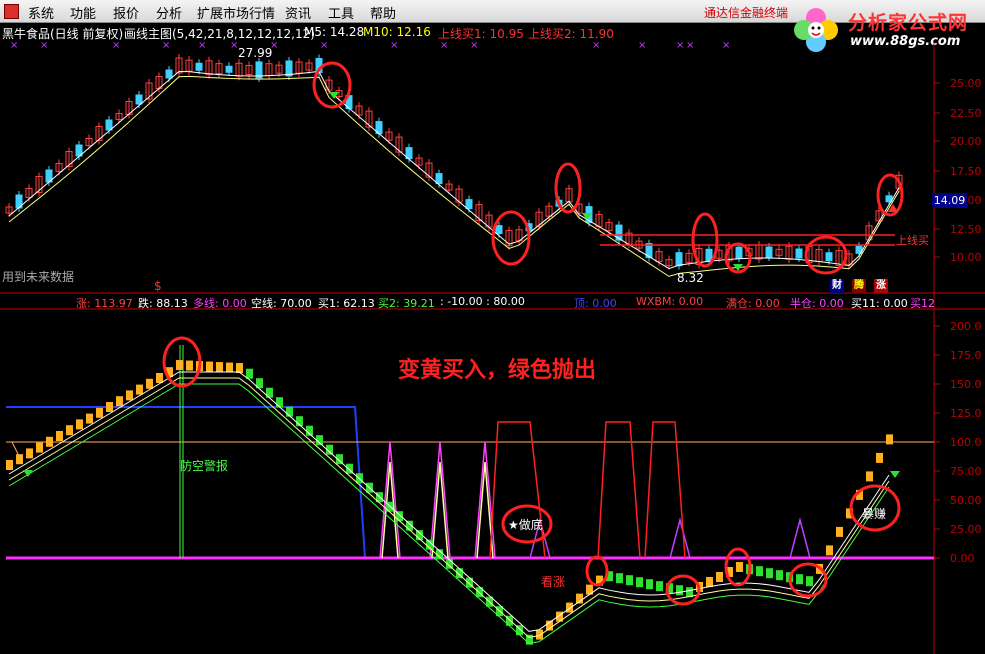  What do you see at coordinates (482, 301) in the screenshot?
I see `indicator-value: : -10.00 : 80.00` at bounding box center [482, 301].